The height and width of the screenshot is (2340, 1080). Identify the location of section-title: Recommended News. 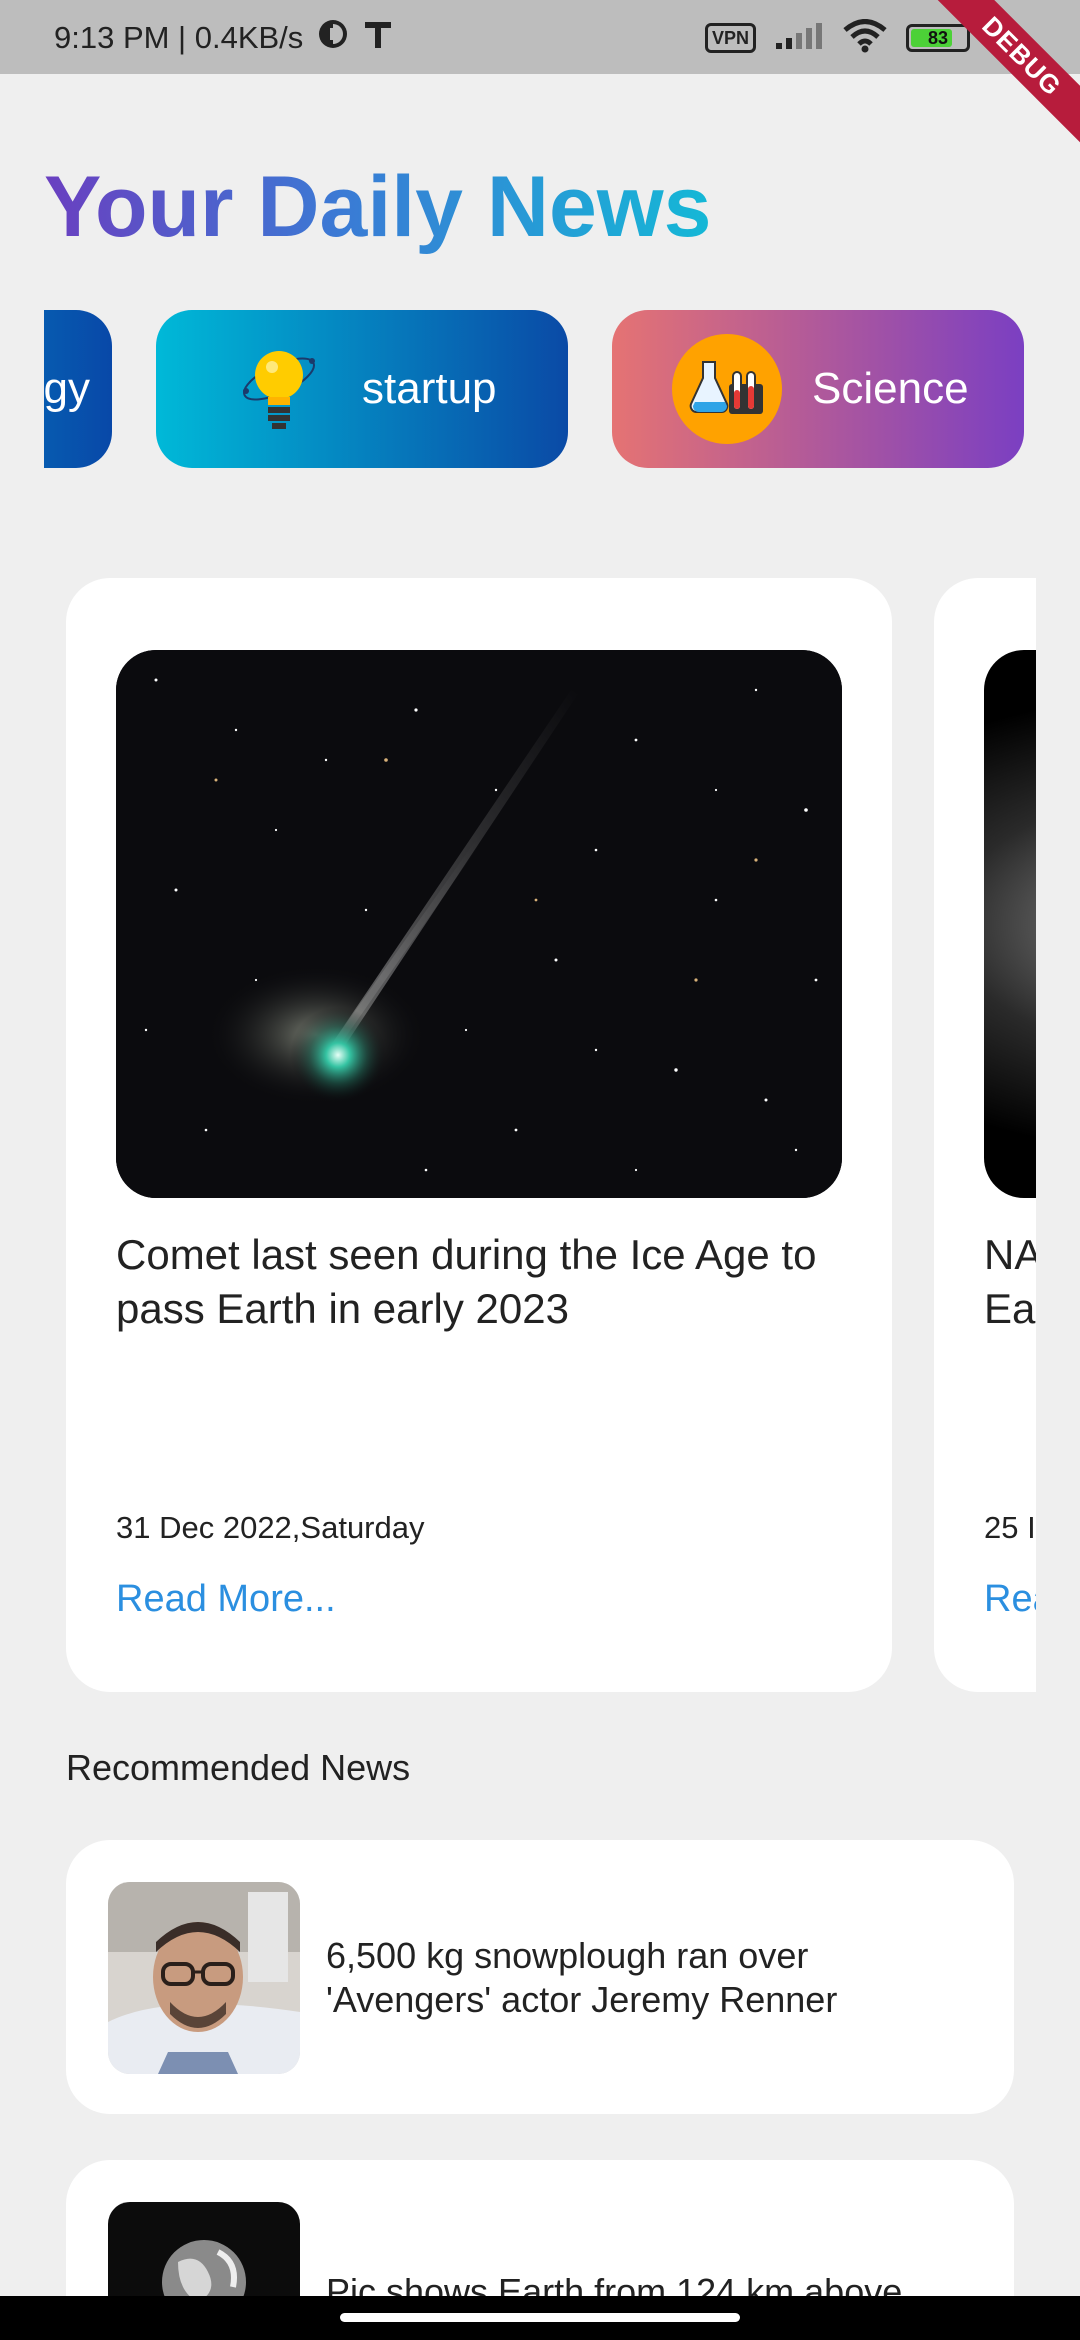
(238, 1767).